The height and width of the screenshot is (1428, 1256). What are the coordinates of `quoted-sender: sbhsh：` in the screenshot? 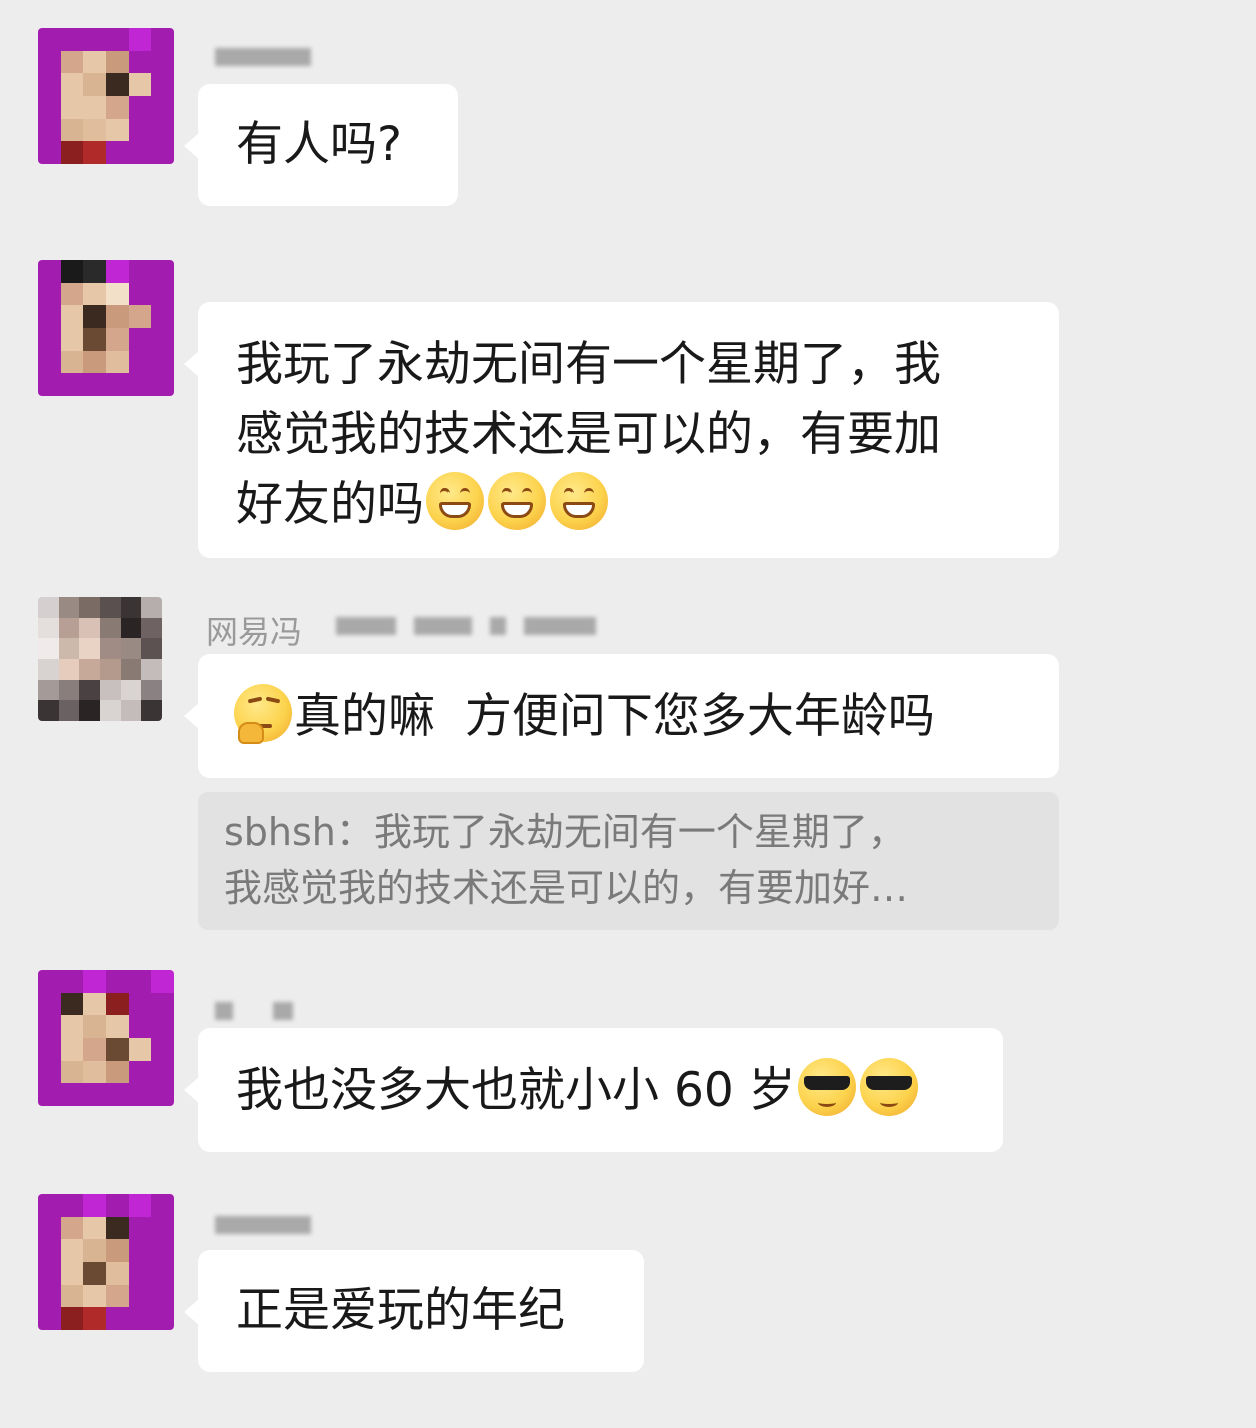 It's located at (299, 832).